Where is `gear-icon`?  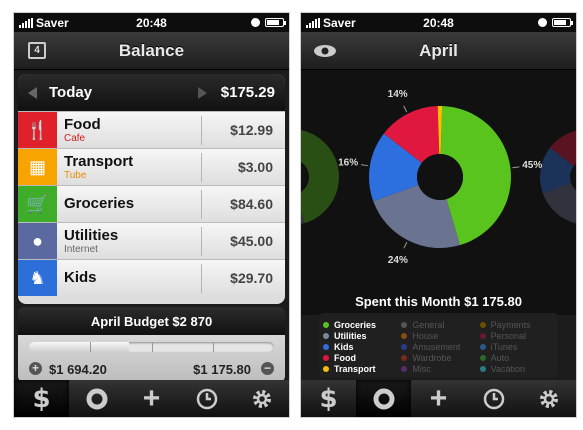 gear-icon is located at coordinates (548, 398).